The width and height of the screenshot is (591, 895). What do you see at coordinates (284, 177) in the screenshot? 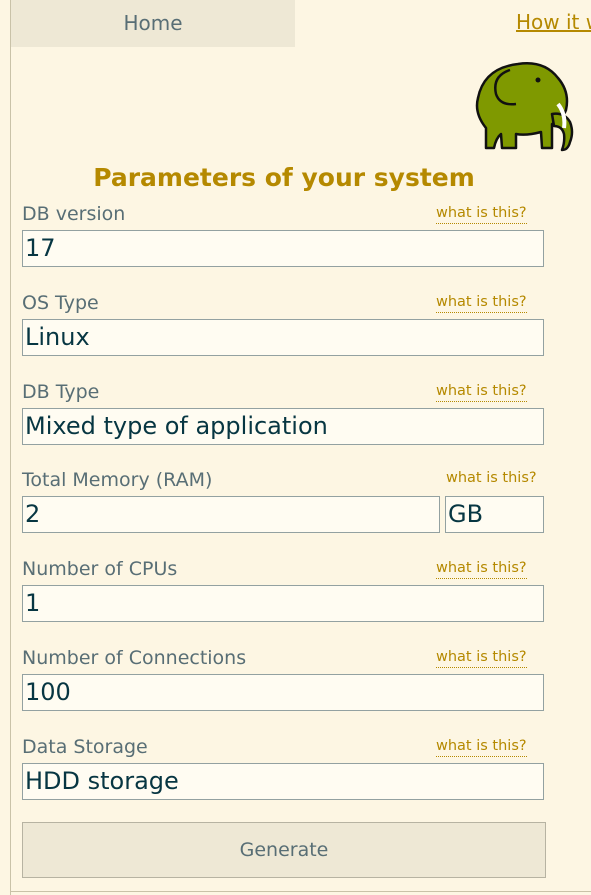
I see `page-title: Parameters of your system` at bounding box center [284, 177].